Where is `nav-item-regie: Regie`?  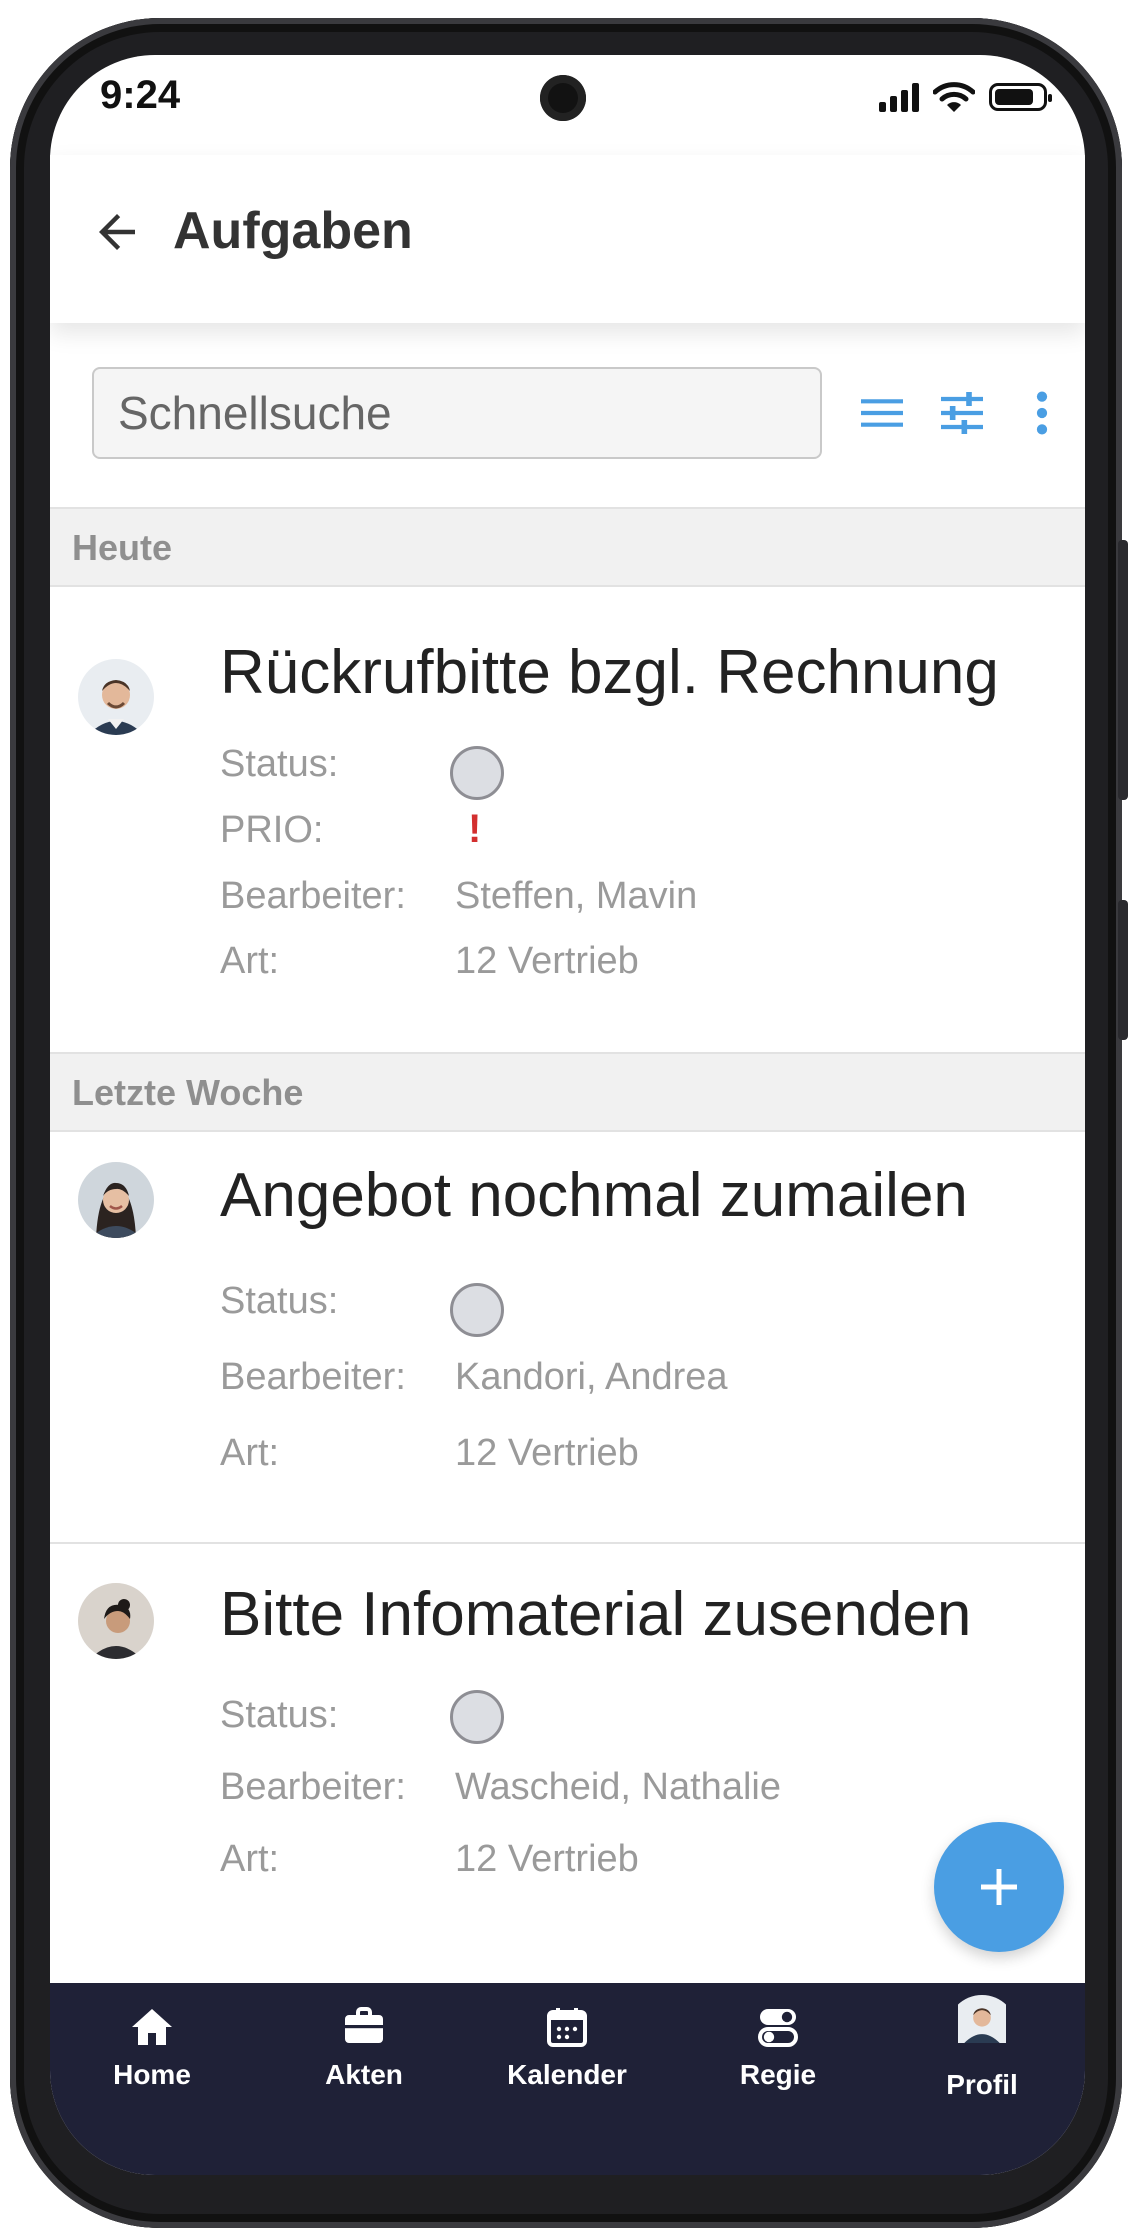 nav-item-regie: Regie is located at coordinates (778, 2047).